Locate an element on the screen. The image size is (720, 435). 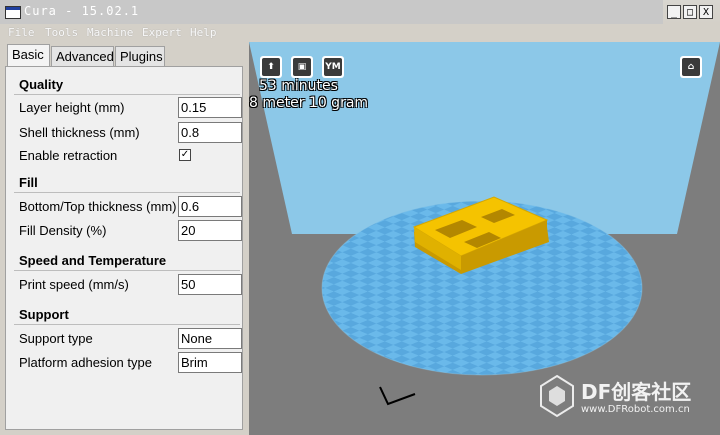
youmagine-button: YM is located at coordinates (333, 67).